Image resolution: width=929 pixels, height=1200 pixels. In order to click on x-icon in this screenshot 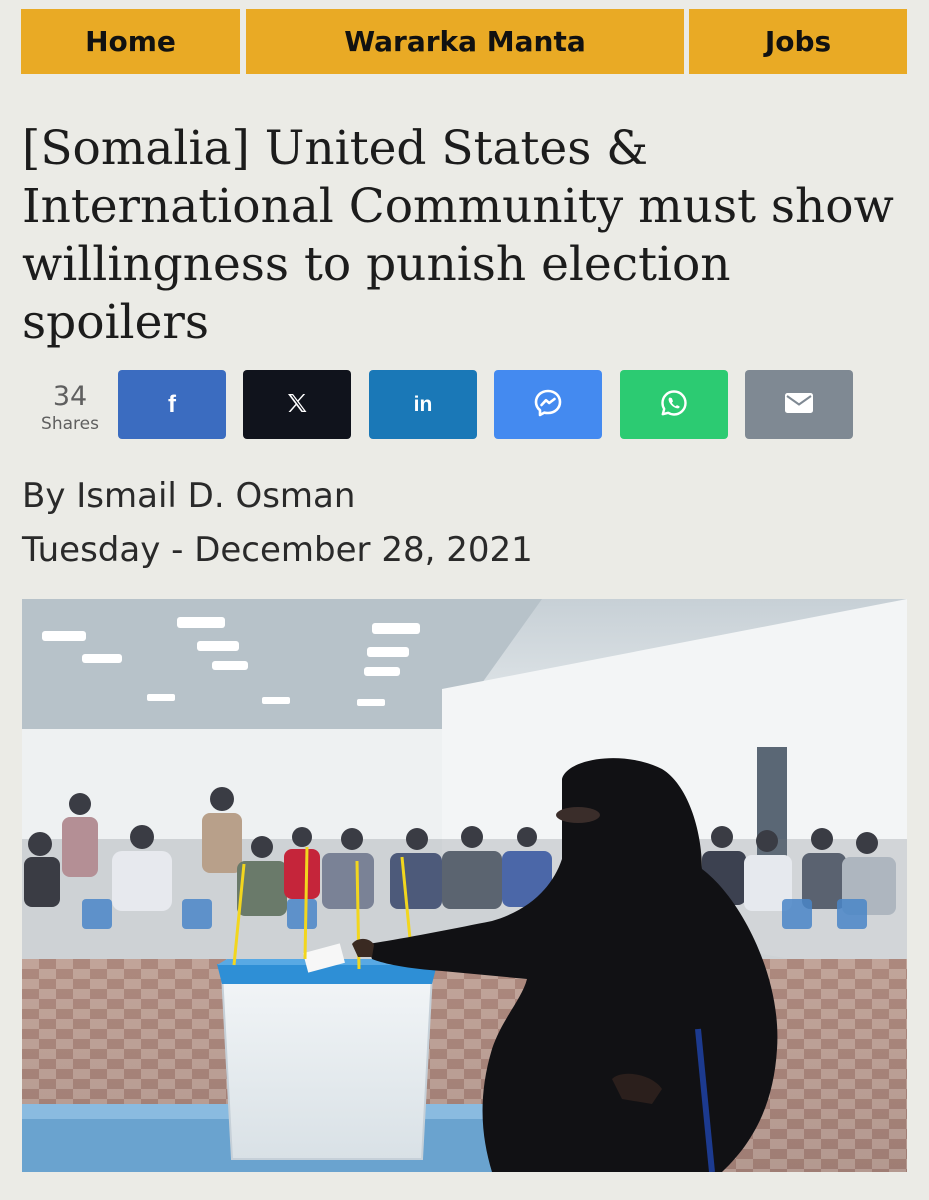, I will do `click(297, 405)`.